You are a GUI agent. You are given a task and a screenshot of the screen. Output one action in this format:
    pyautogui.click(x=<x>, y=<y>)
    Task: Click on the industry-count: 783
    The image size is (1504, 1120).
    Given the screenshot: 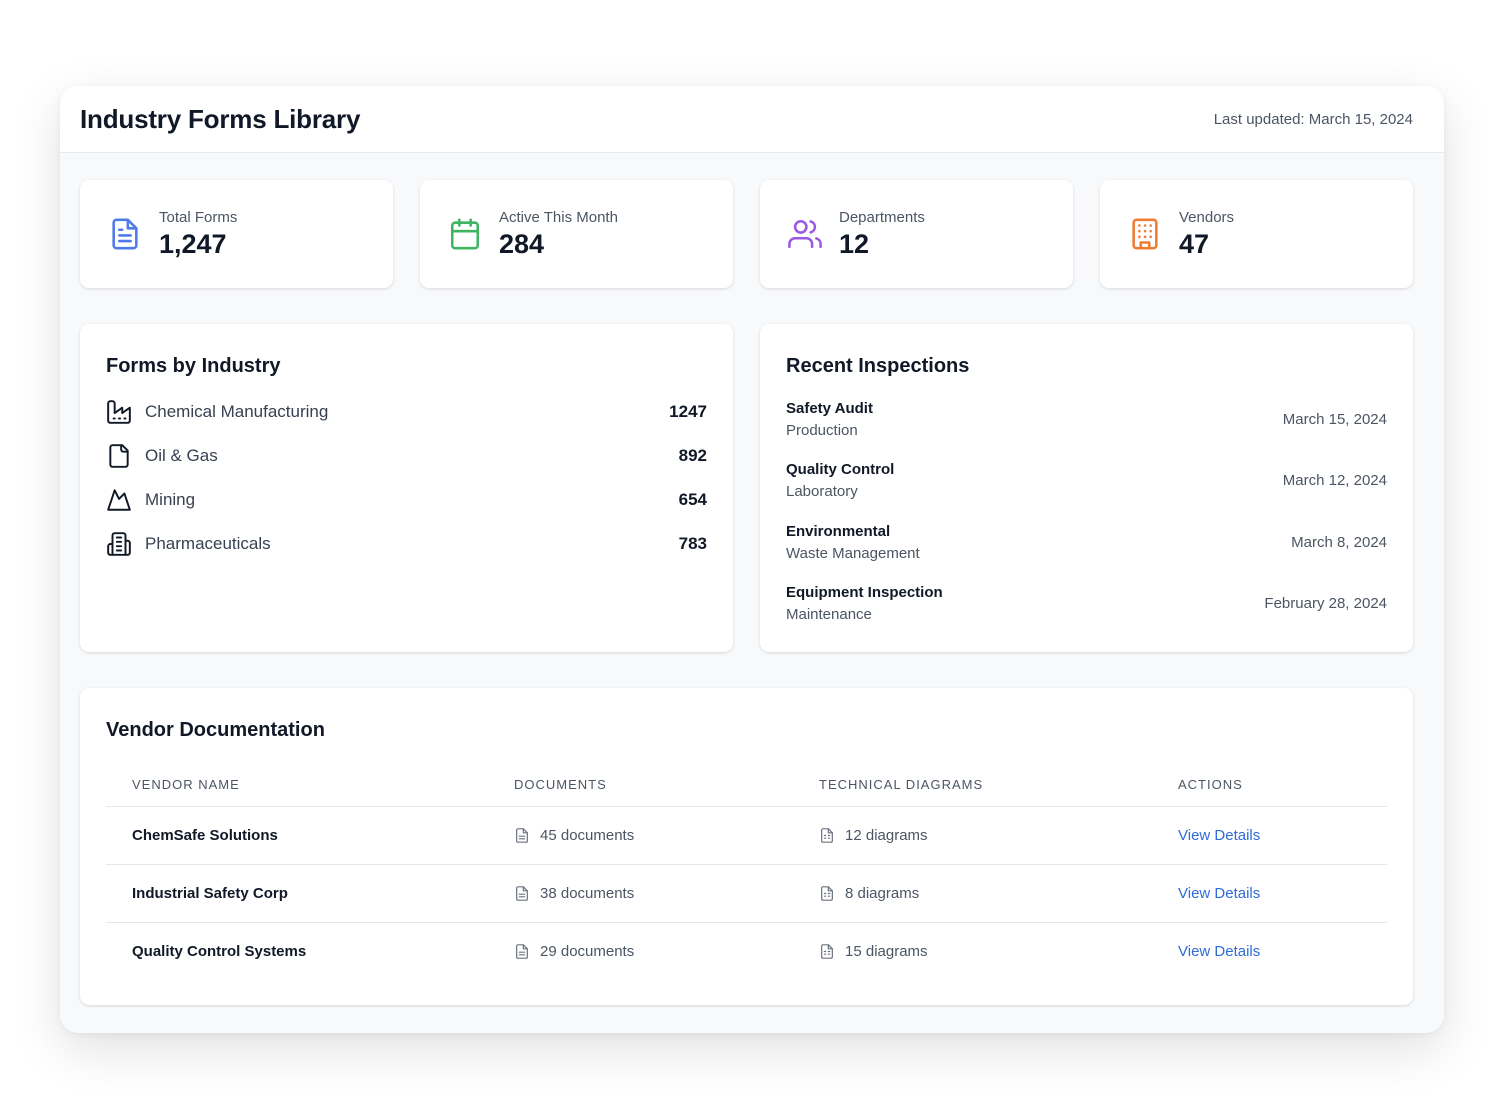 What is the action you would take?
    pyautogui.click(x=692, y=543)
    